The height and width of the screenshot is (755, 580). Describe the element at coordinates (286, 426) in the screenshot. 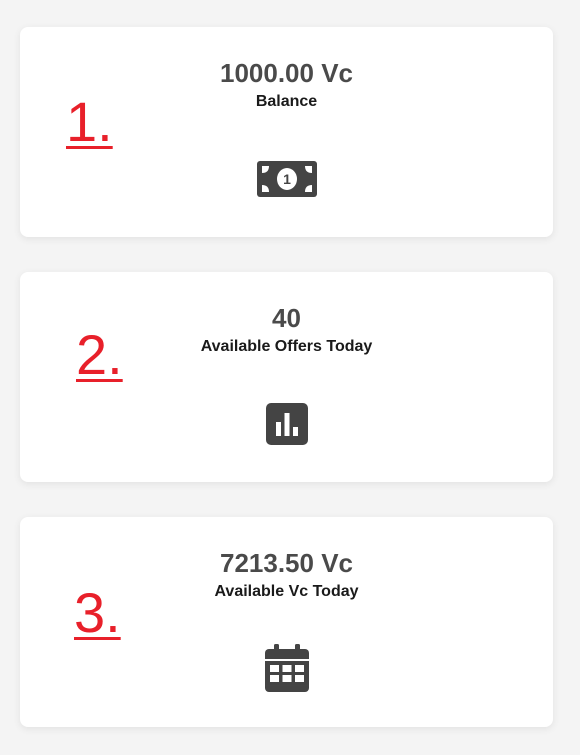

I see `bar-chart-icon` at that location.